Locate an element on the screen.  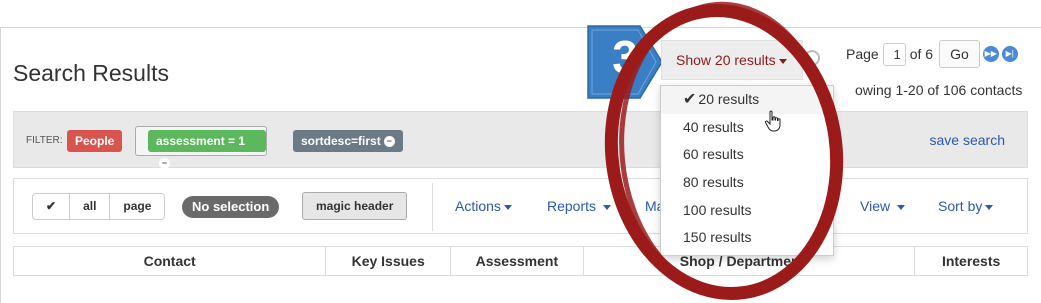
pagination: Page 1 of 6 Go ▶▶ ▶| is located at coordinates (932, 54).